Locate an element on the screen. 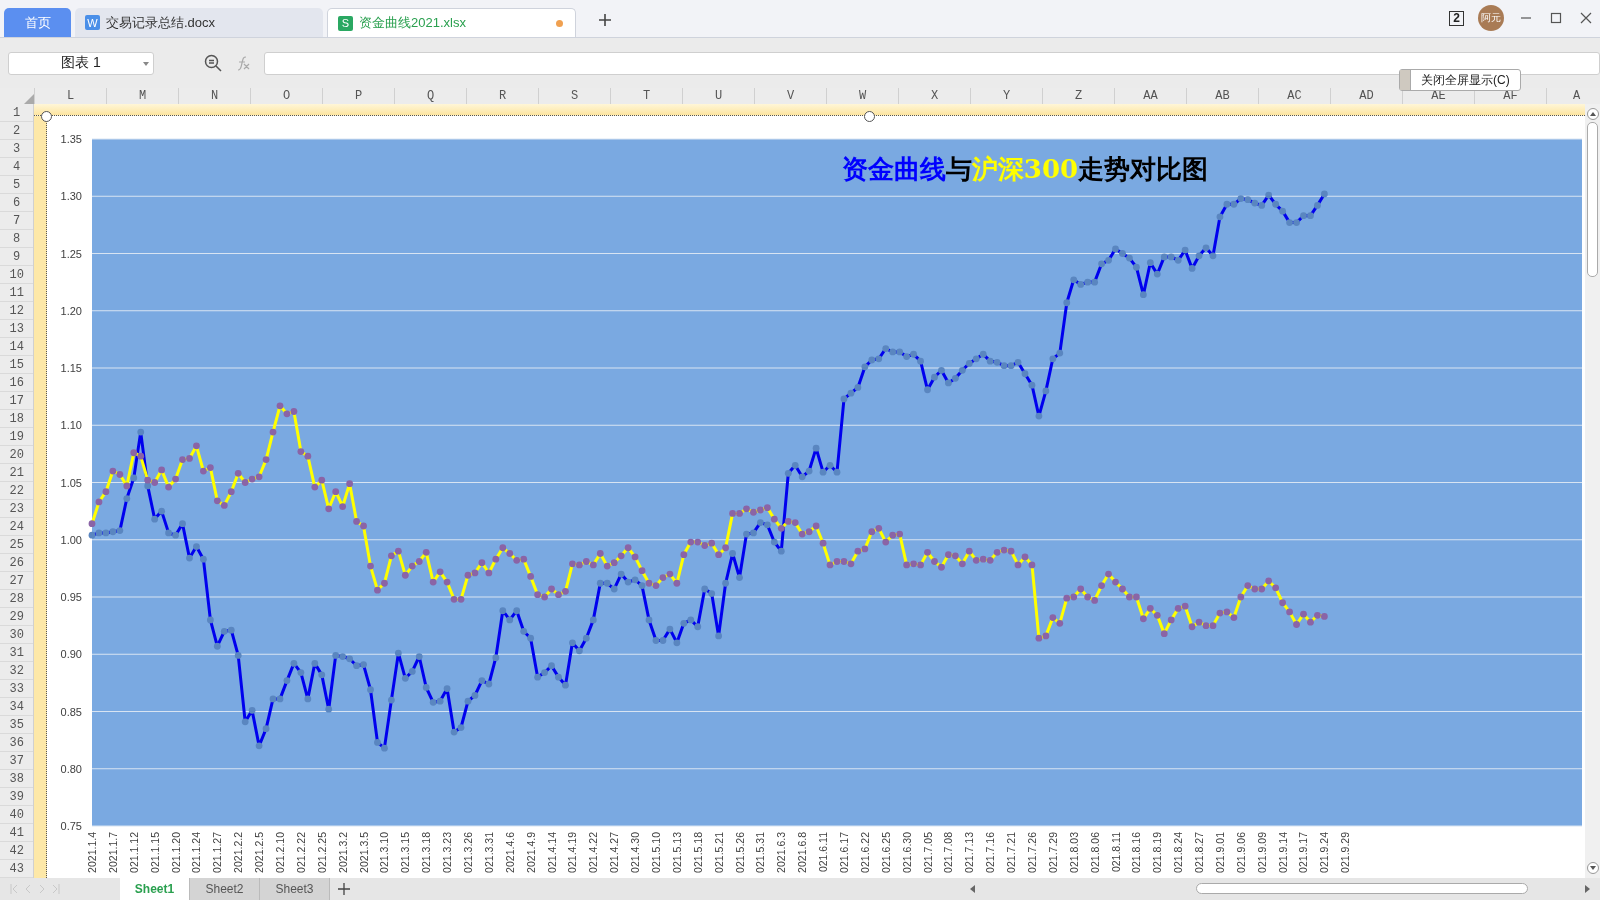  row-header: 5 is located at coordinates (17, 185).